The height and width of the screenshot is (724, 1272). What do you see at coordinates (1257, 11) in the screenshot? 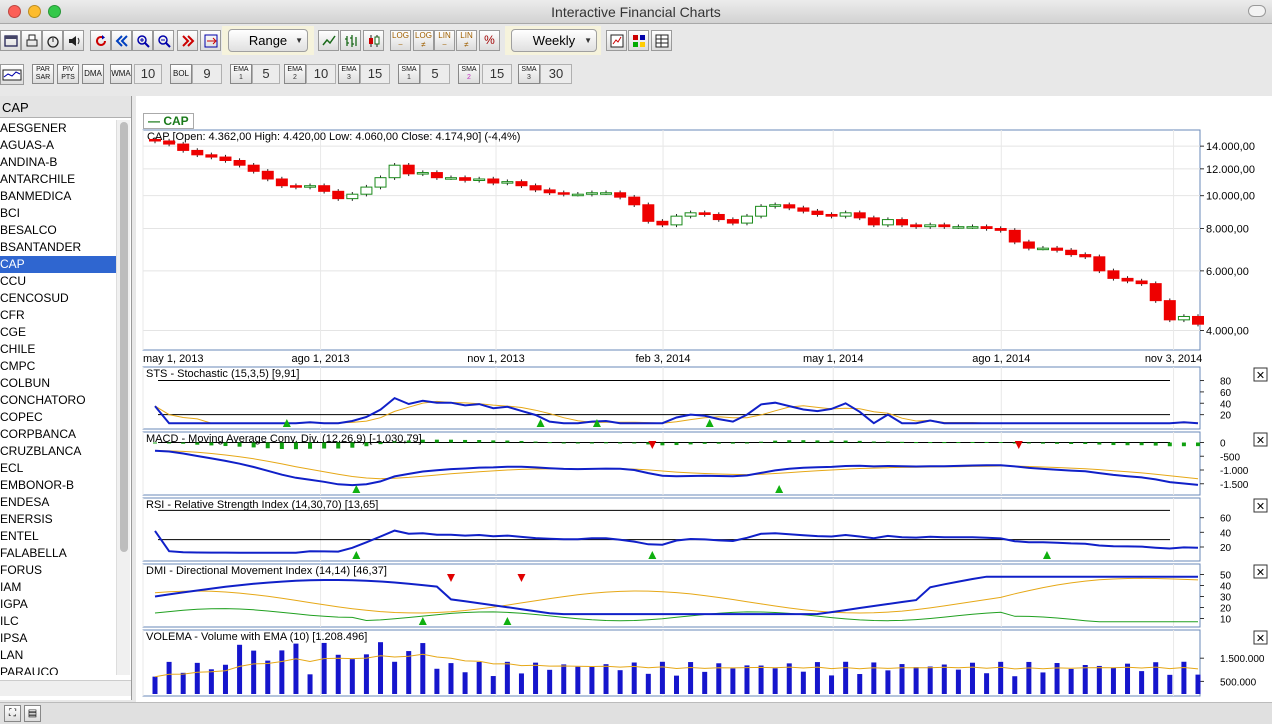
I see `toolbar-toggle-button` at bounding box center [1257, 11].